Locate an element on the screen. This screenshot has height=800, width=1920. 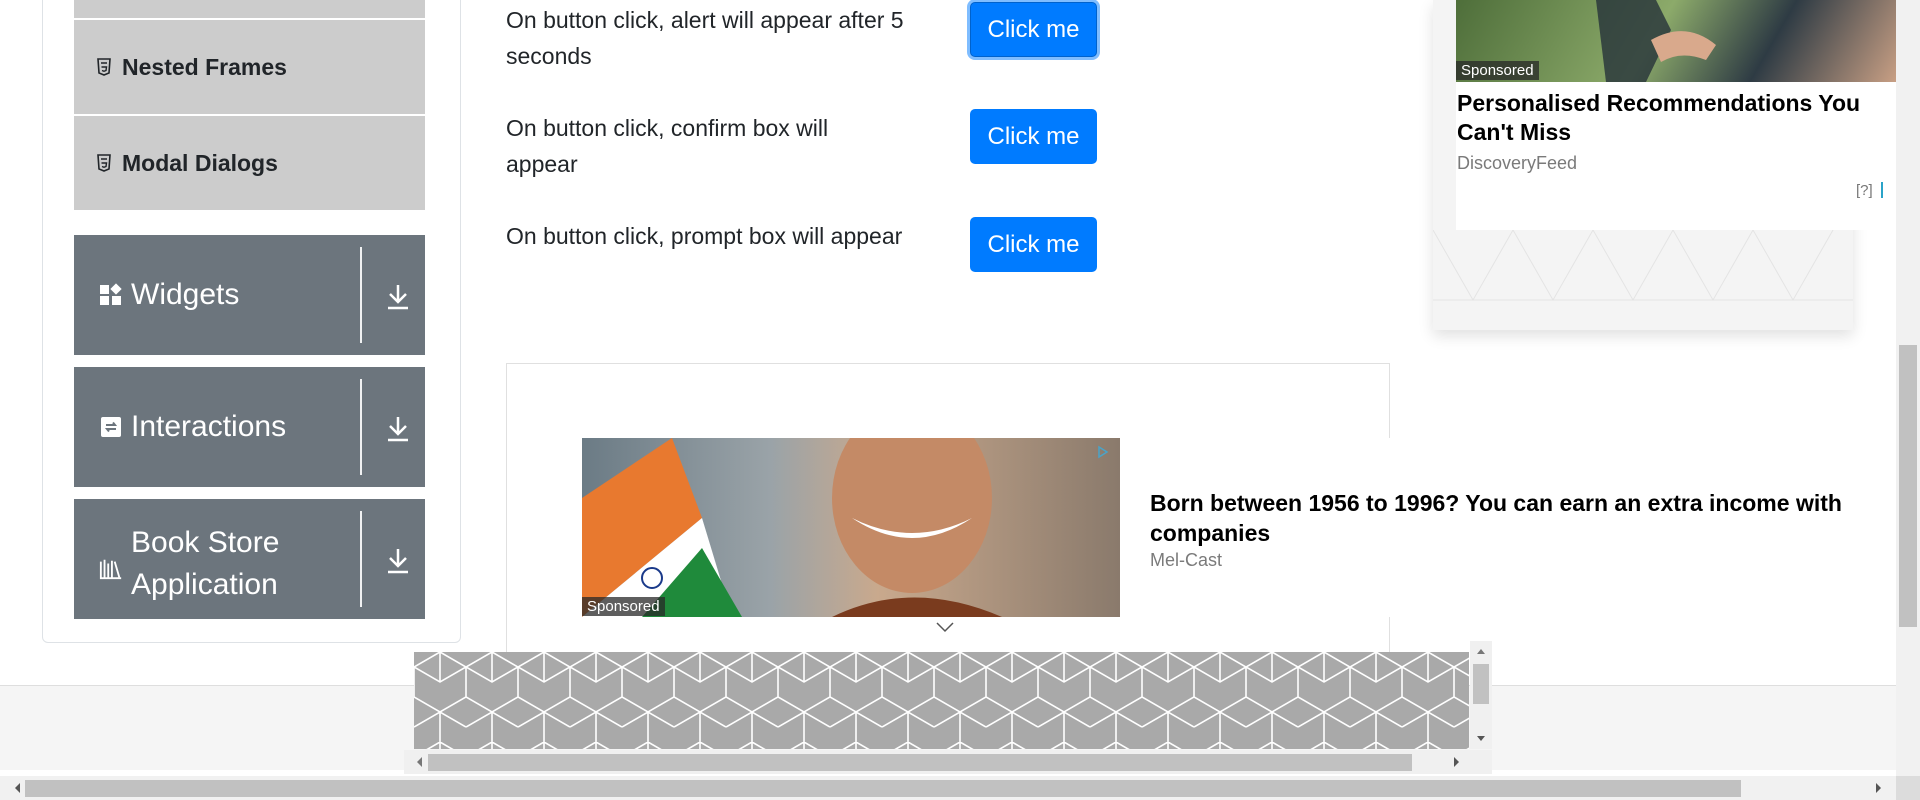
prompt-description: On button click, prompt box will appear is located at coordinates (704, 236).